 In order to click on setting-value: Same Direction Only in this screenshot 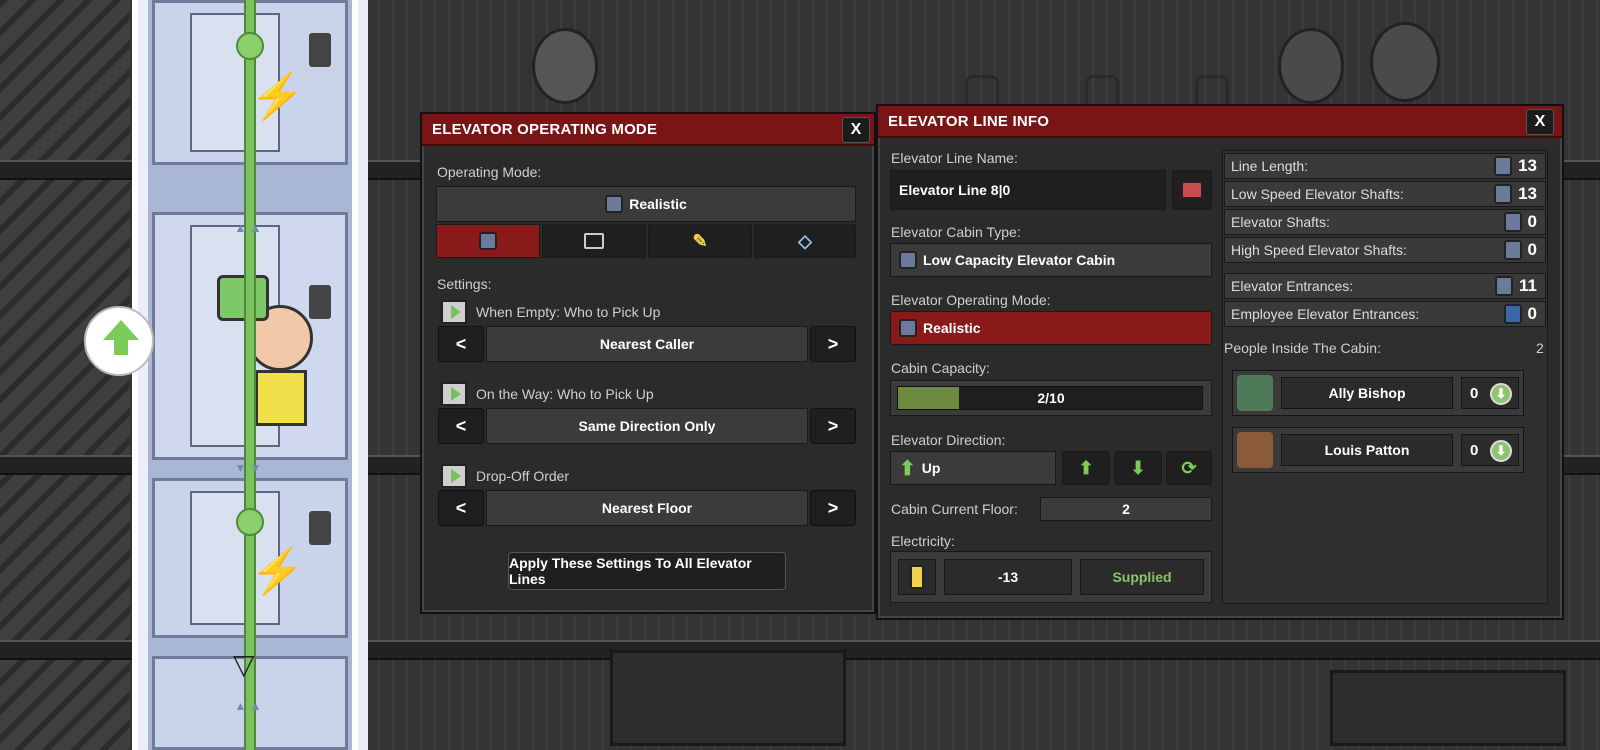, I will do `click(647, 426)`.